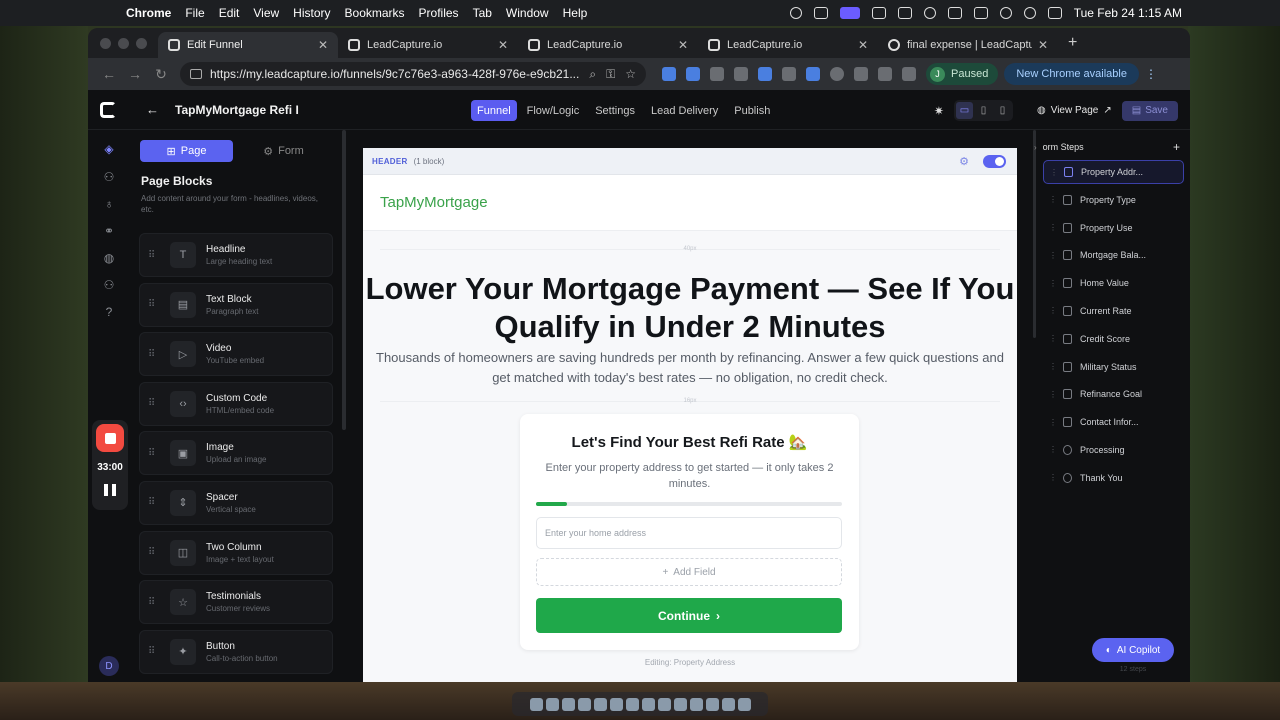 The height and width of the screenshot is (720, 1280). What do you see at coordinates (229, 13) in the screenshot?
I see `menu-edit: Edit` at bounding box center [229, 13].